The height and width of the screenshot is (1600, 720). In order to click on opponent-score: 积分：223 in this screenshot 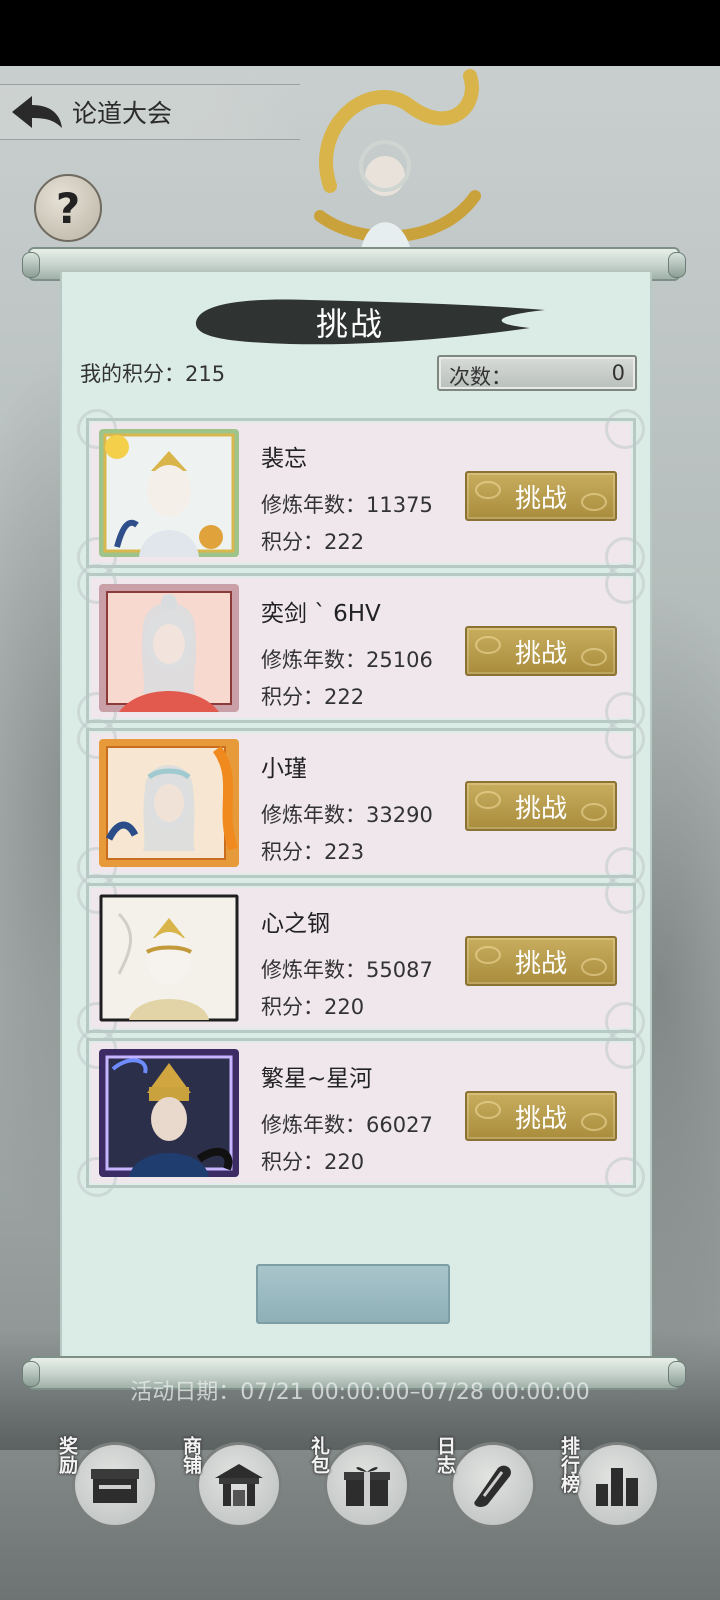, I will do `click(312, 851)`.